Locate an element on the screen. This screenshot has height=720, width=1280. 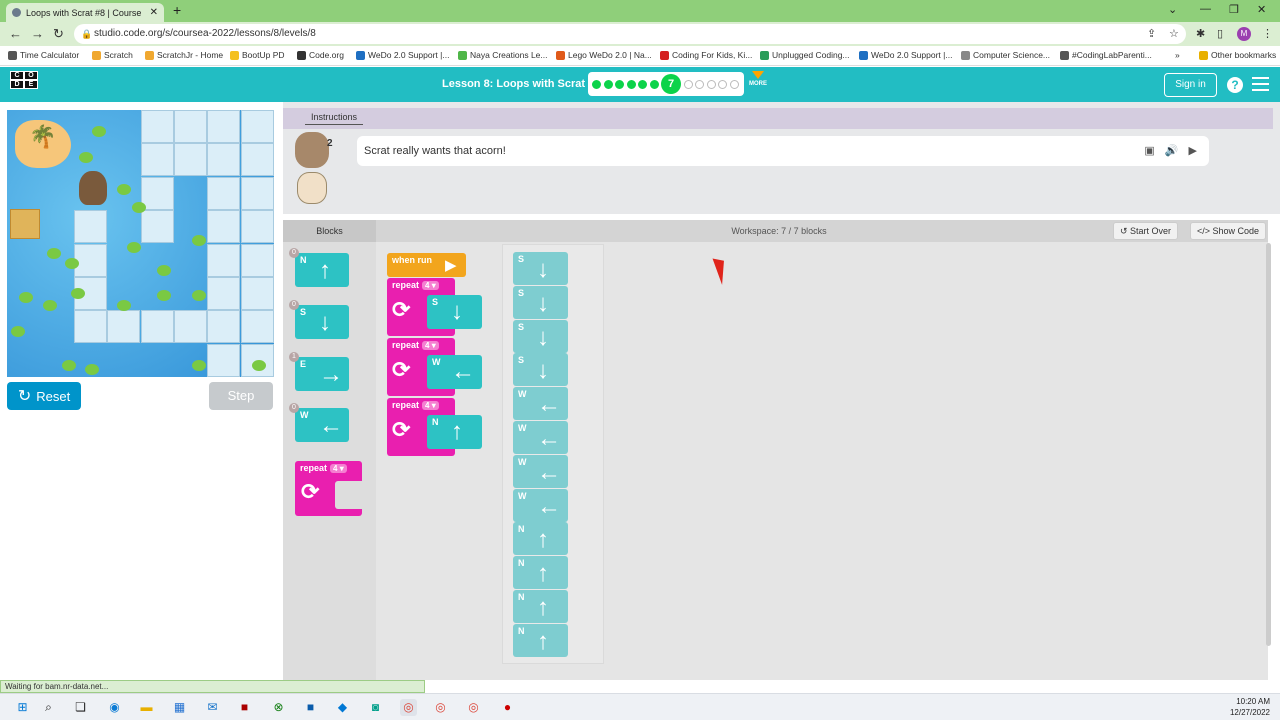
bookmark-item: BootUp PD is located at coordinates (257, 55).